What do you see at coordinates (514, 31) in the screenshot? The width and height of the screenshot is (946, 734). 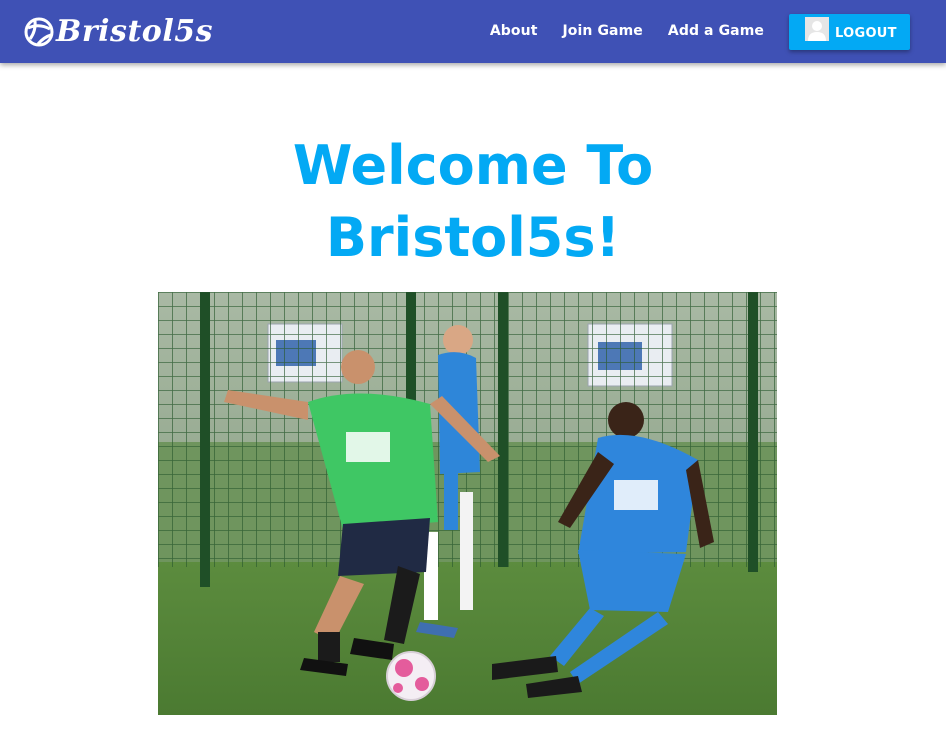 I see `nav-link-about: About` at bounding box center [514, 31].